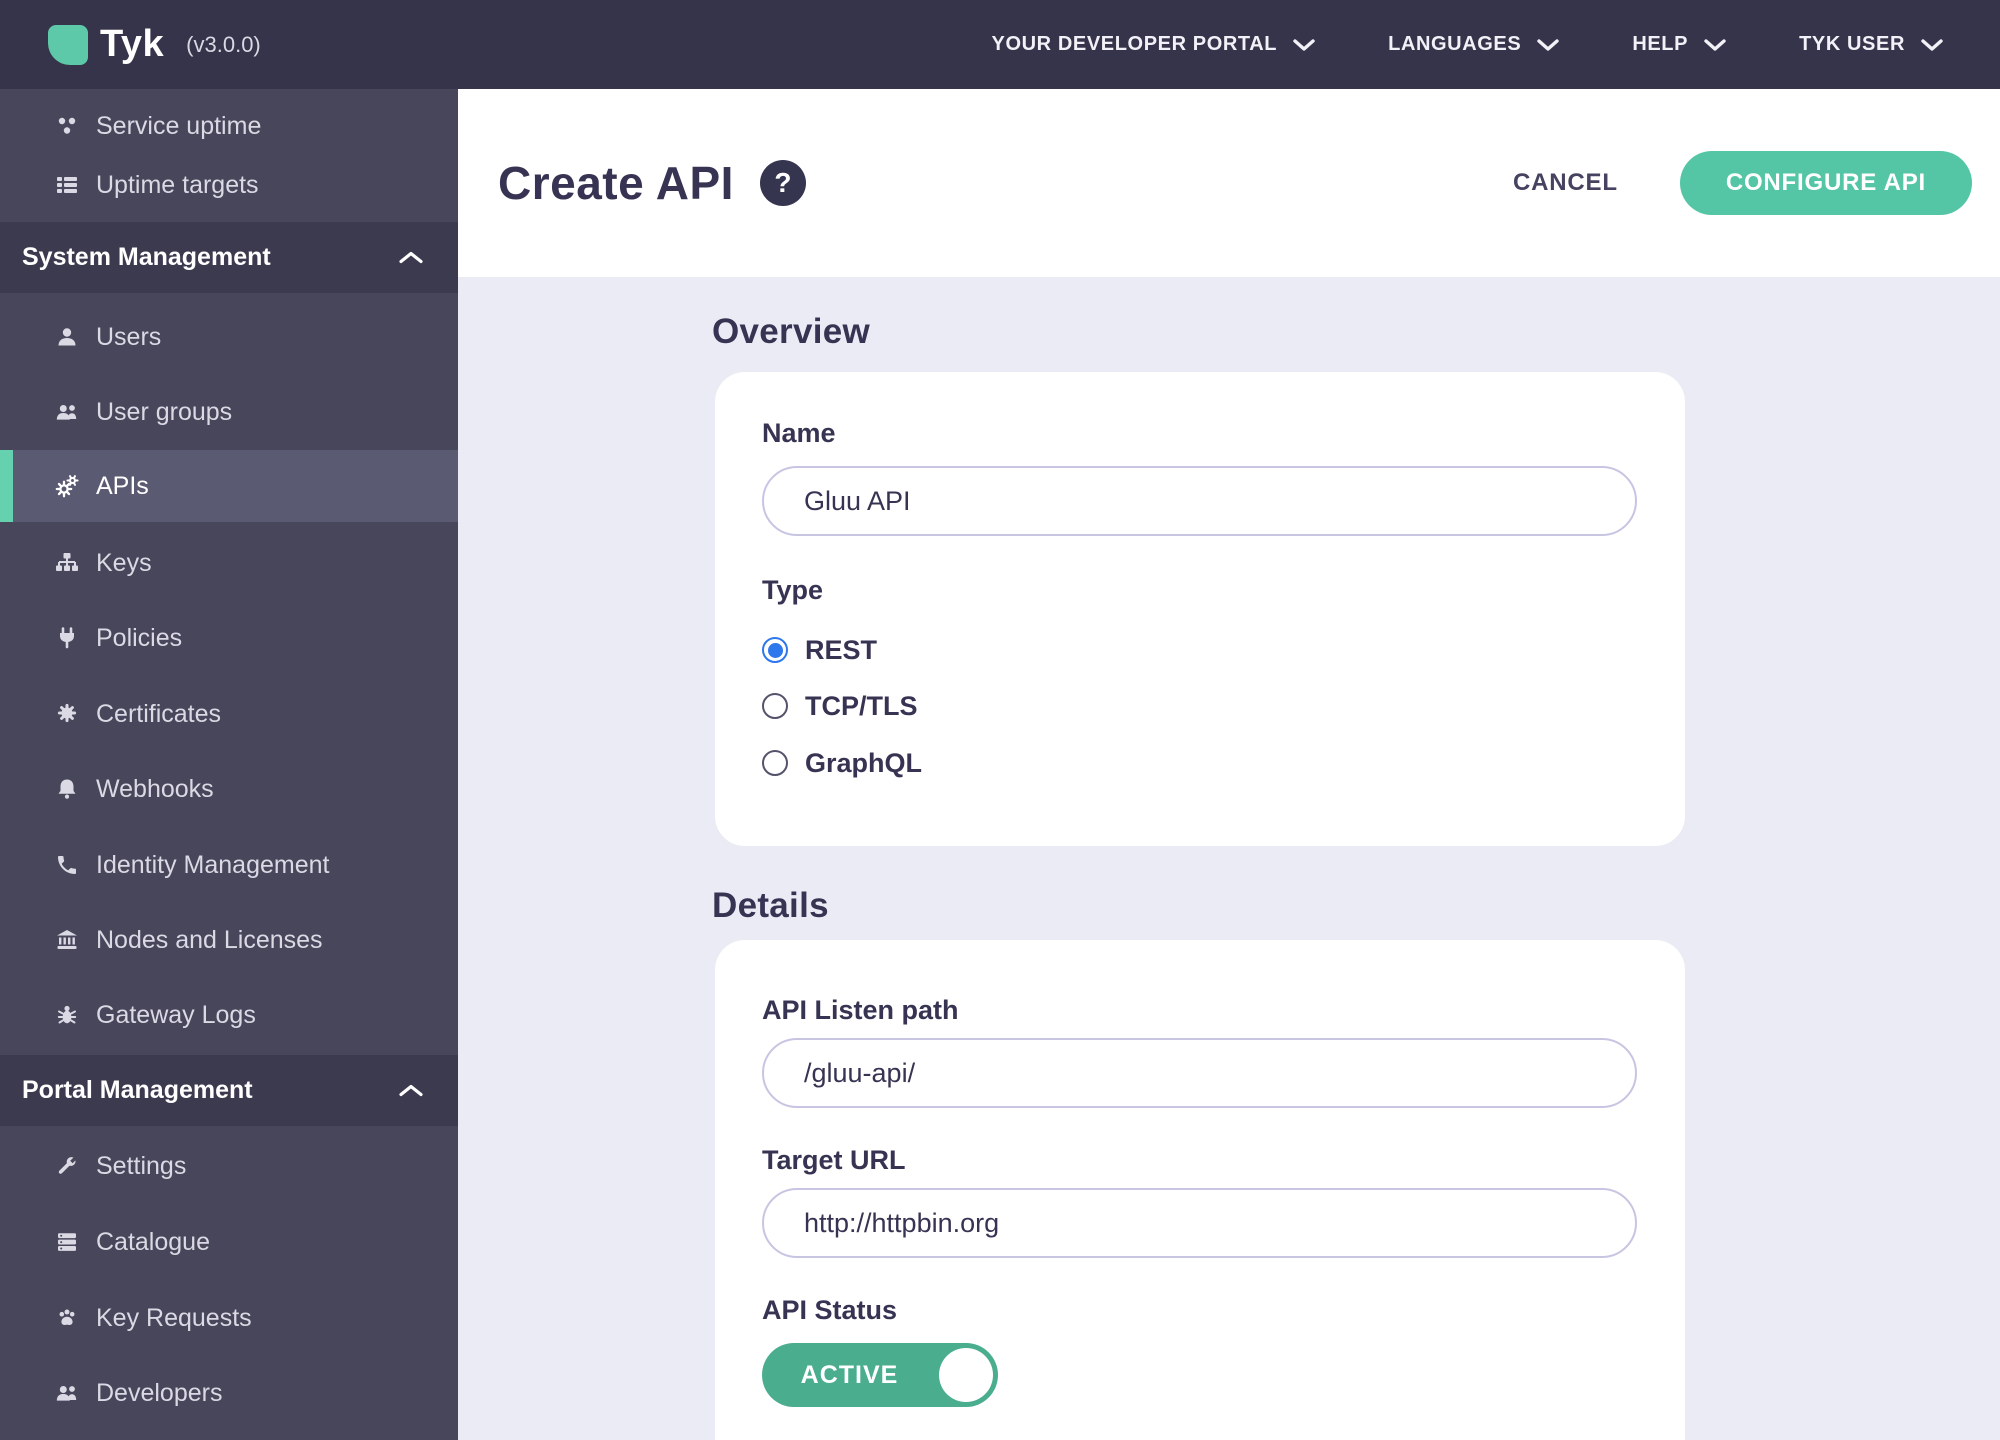 The width and height of the screenshot is (2000, 1440). Describe the element at coordinates (164, 411) in the screenshot. I see `sidebar-item-label: User groups` at that location.